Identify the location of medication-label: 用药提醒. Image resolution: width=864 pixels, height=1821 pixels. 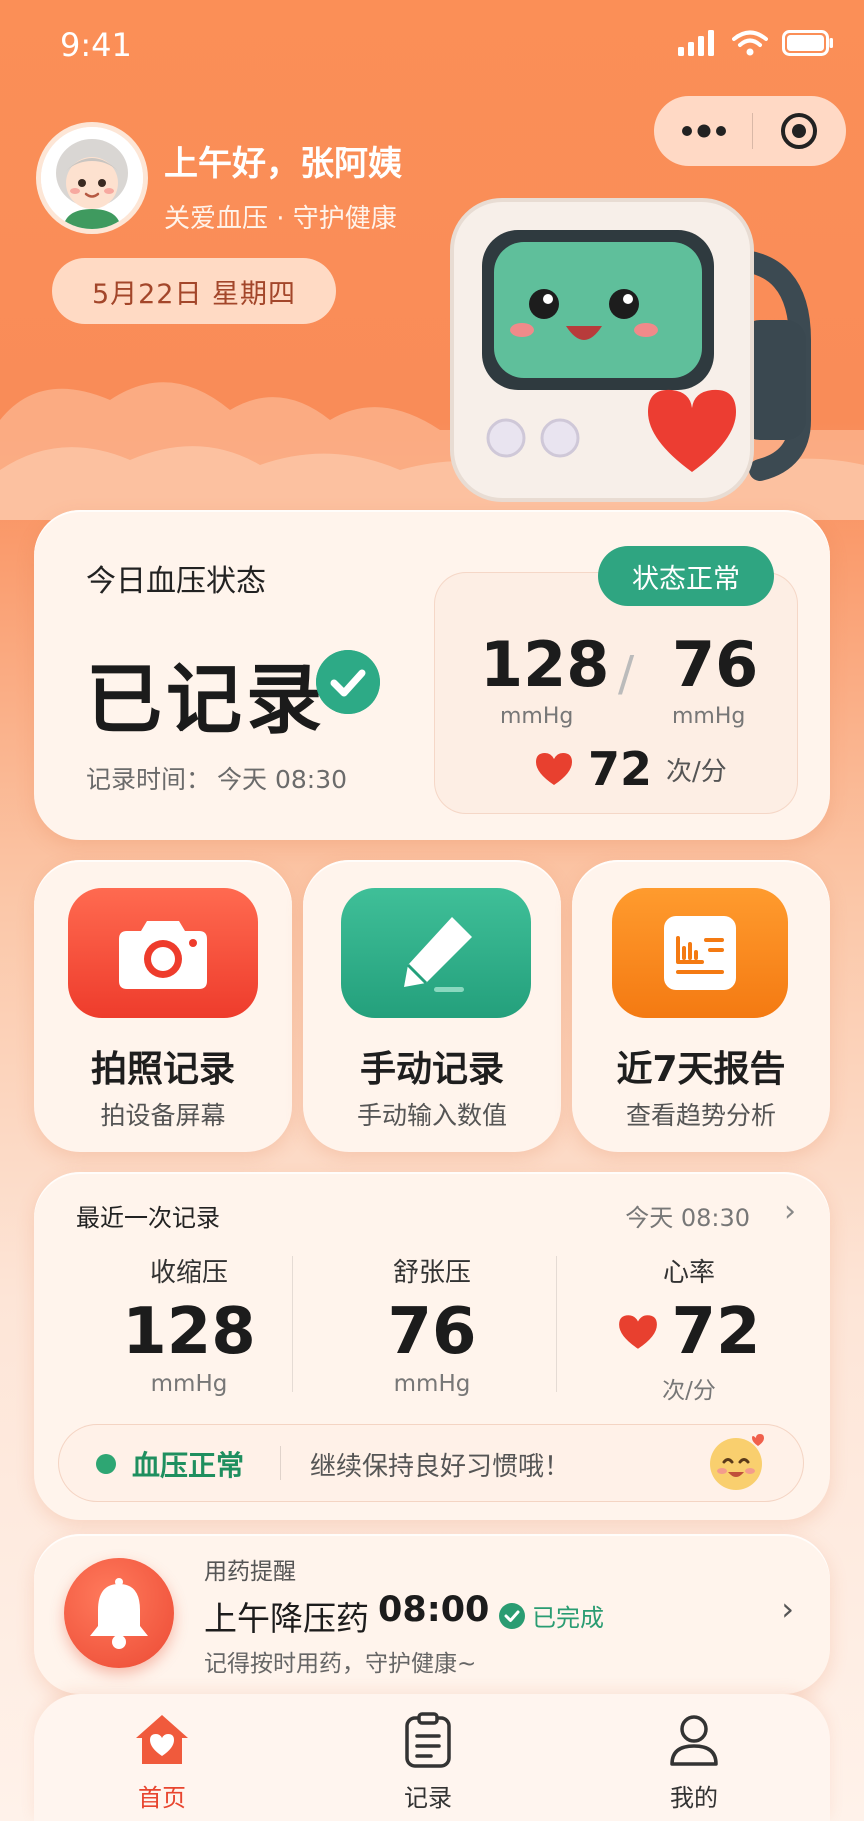
(250, 1572).